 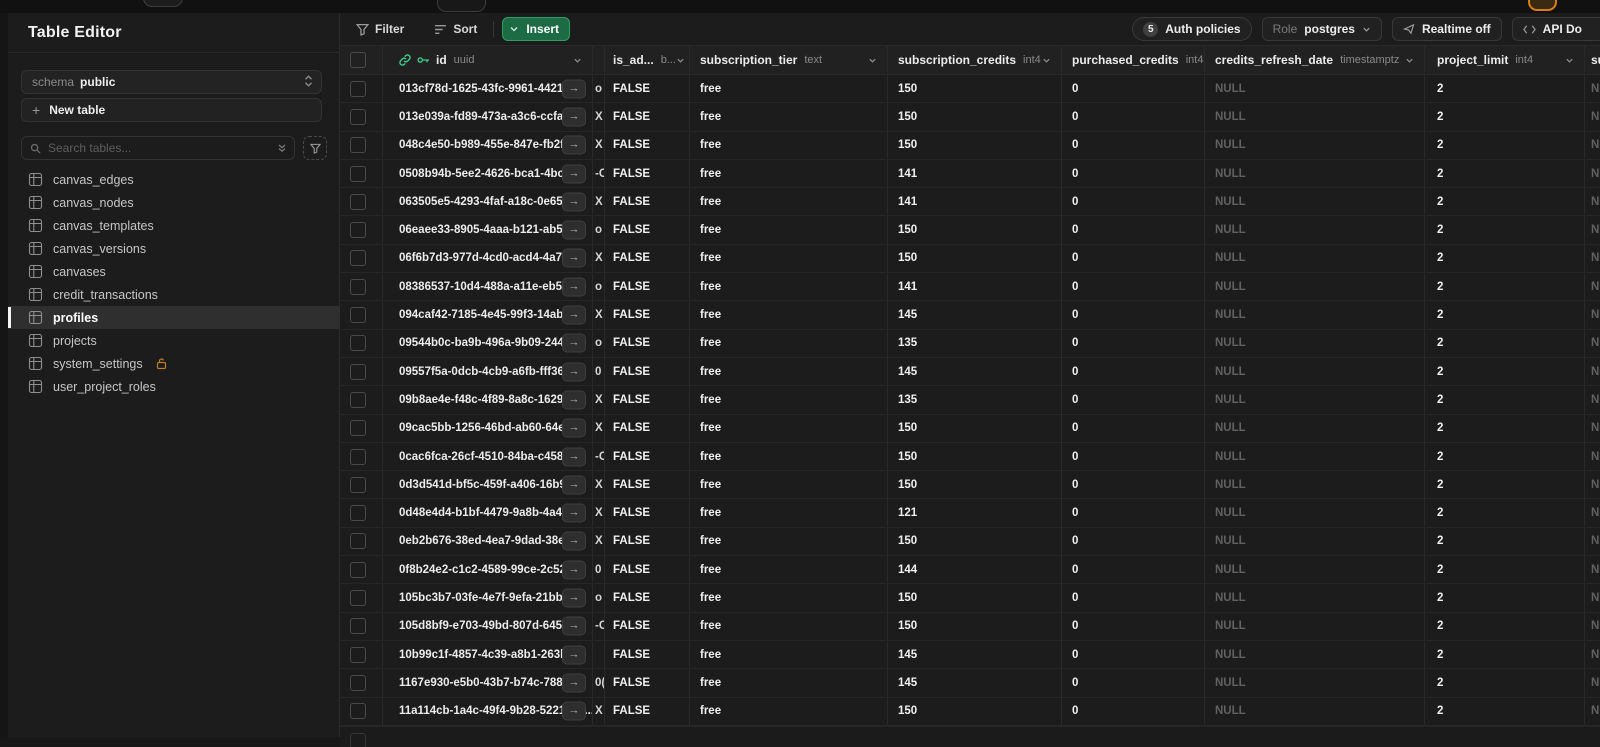 I want to click on api-docs-button: API Do, so click(x=1555, y=29).